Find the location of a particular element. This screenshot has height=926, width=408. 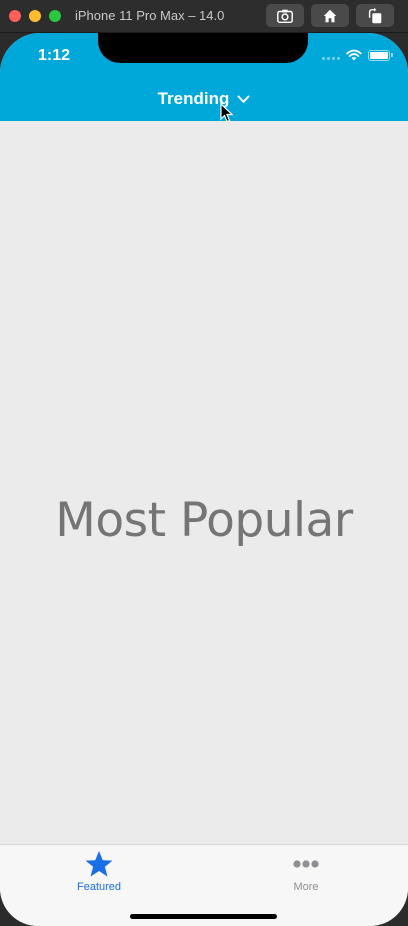

tab-more: More is located at coordinates (306, 871).